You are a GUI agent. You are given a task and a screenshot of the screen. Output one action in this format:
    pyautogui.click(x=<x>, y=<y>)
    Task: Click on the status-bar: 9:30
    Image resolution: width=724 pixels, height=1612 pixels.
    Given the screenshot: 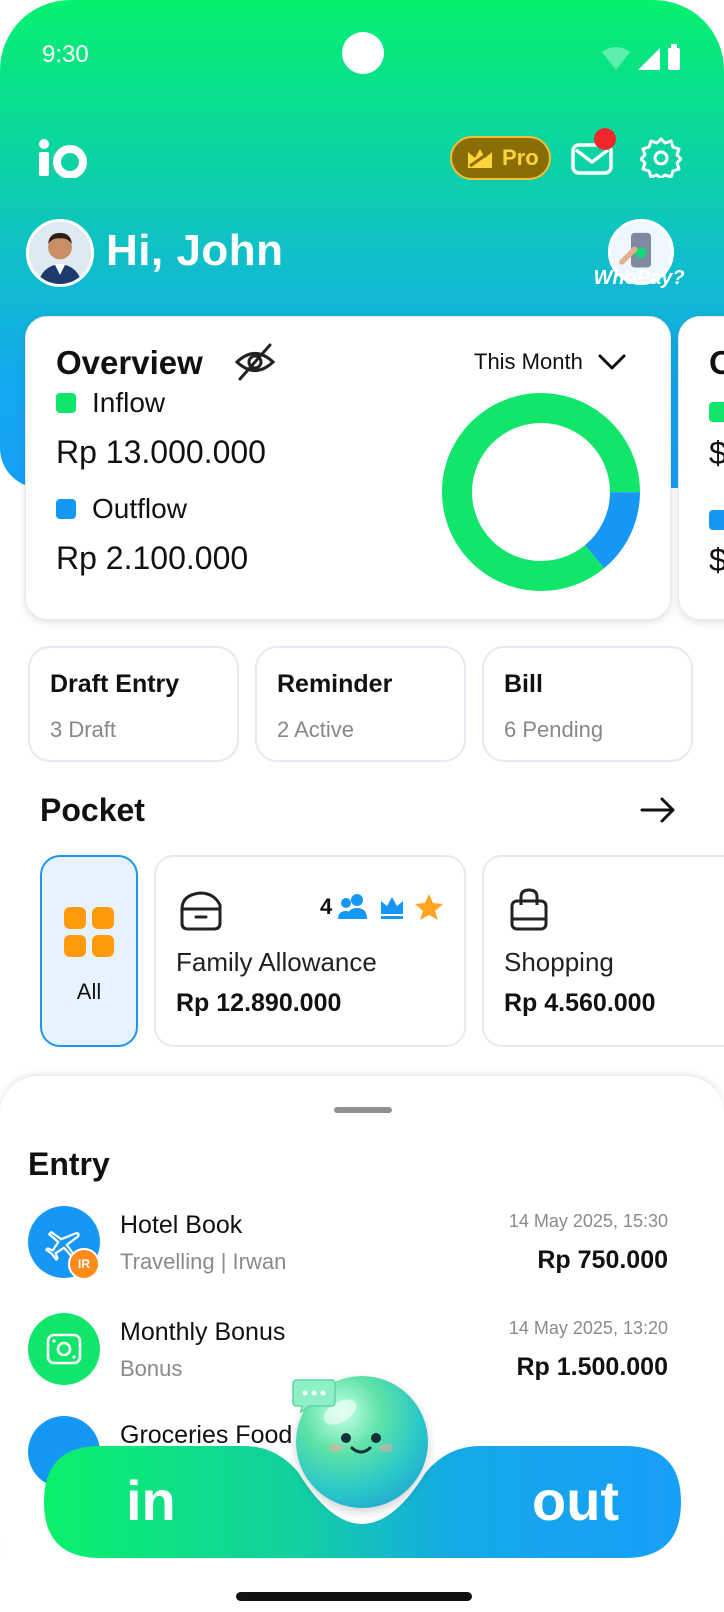 What is the action you would take?
    pyautogui.click(x=362, y=55)
    